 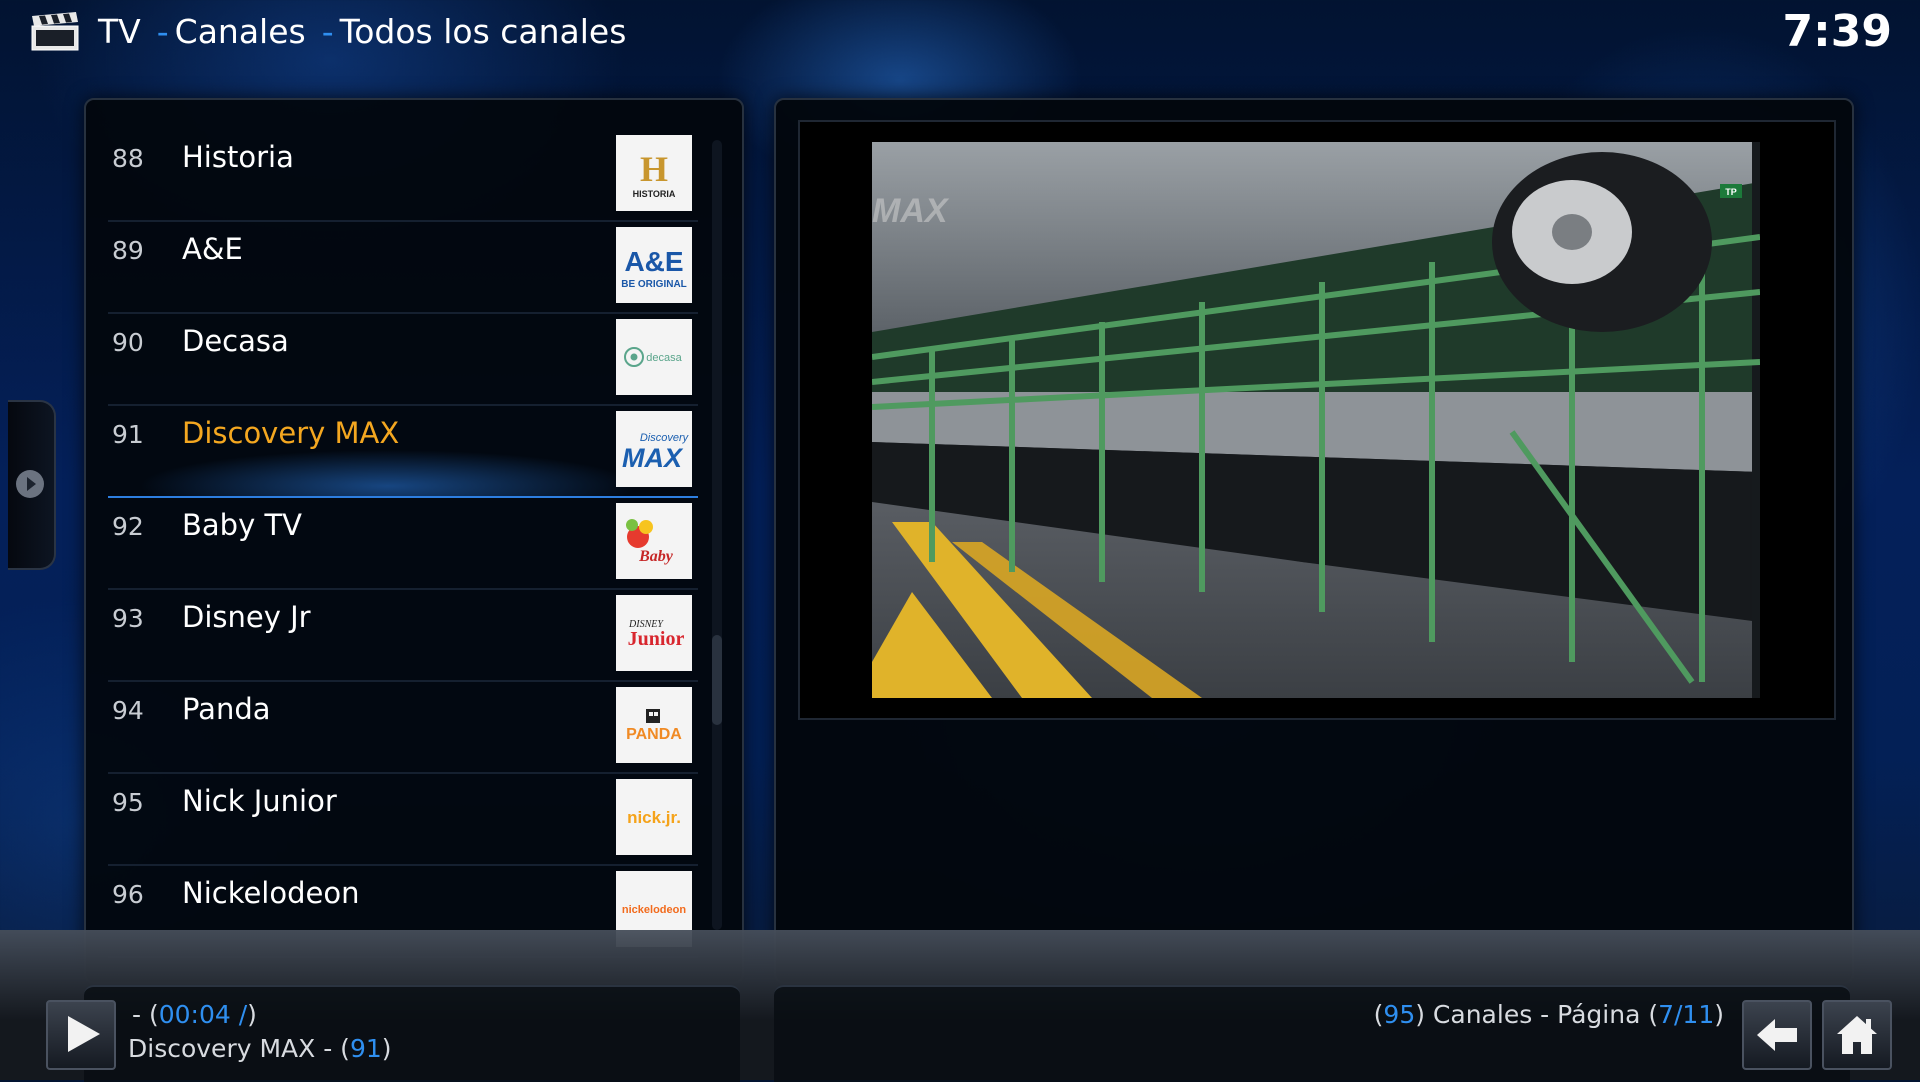 I want to click on home-icon, so click(x=1857, y=1035).